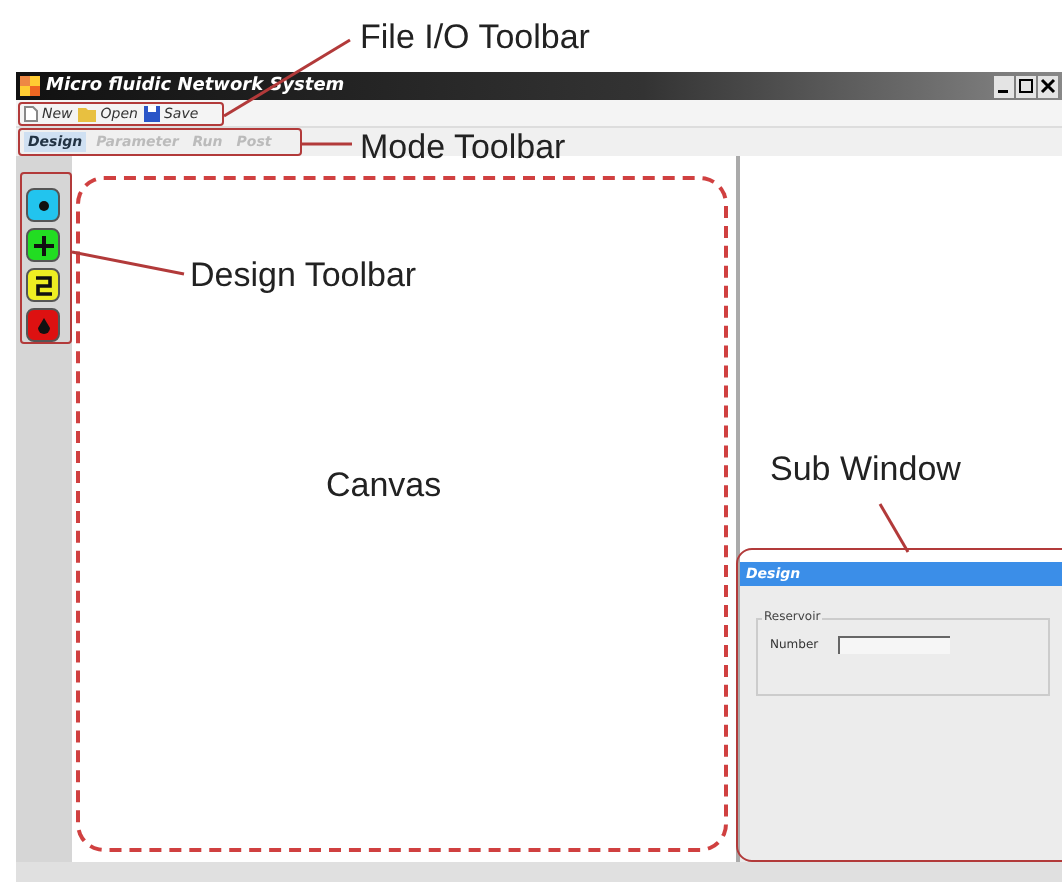 This screenshot has width=1062, height=882. I want to click on maximize-icon, so click(1026, 86).